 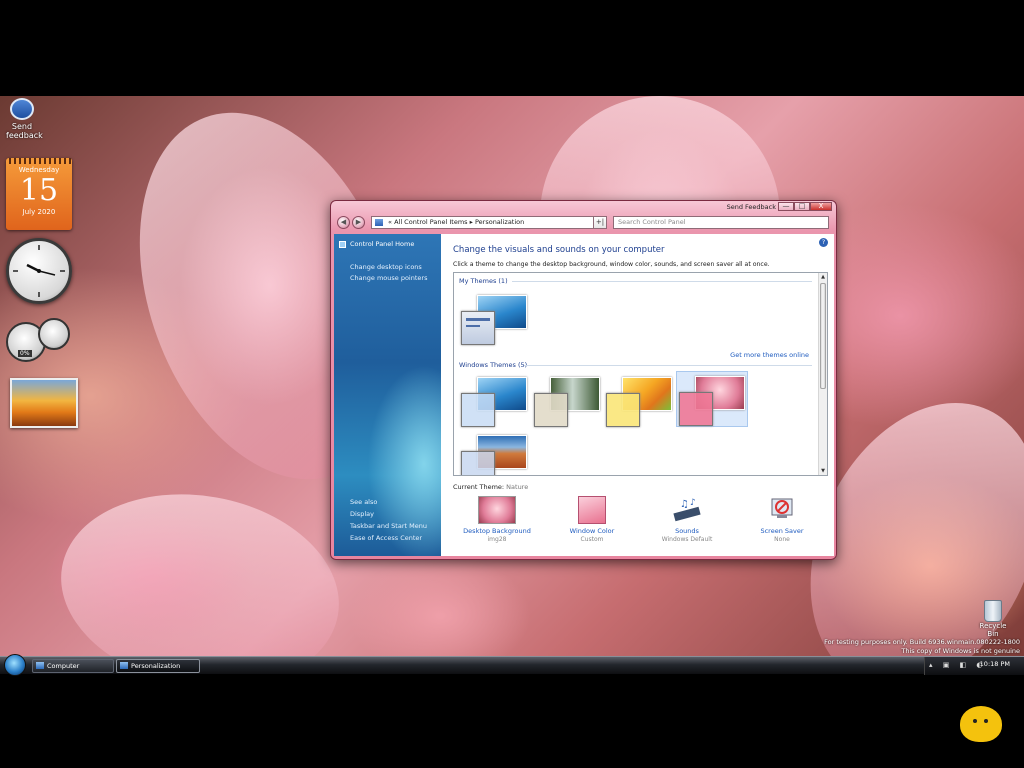 I want to click on sounds-value: Windows Default, so click(x=687, y=539).